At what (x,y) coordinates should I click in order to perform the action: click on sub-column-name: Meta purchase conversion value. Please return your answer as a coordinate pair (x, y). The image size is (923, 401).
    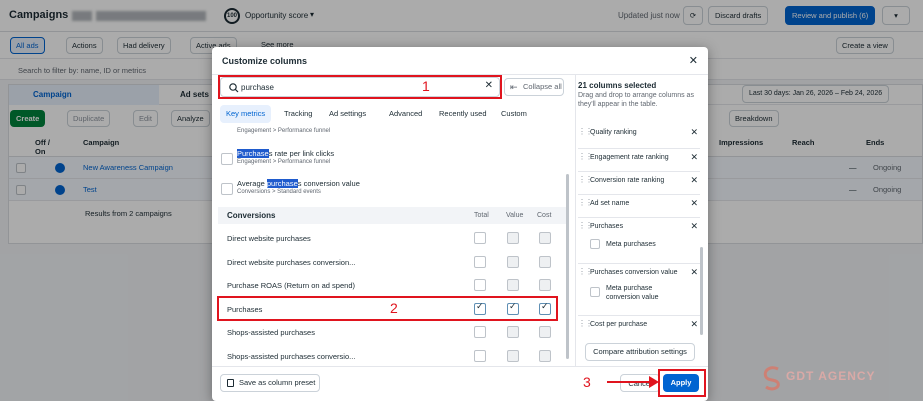
    Looking at the image, I should click on (632, 293).